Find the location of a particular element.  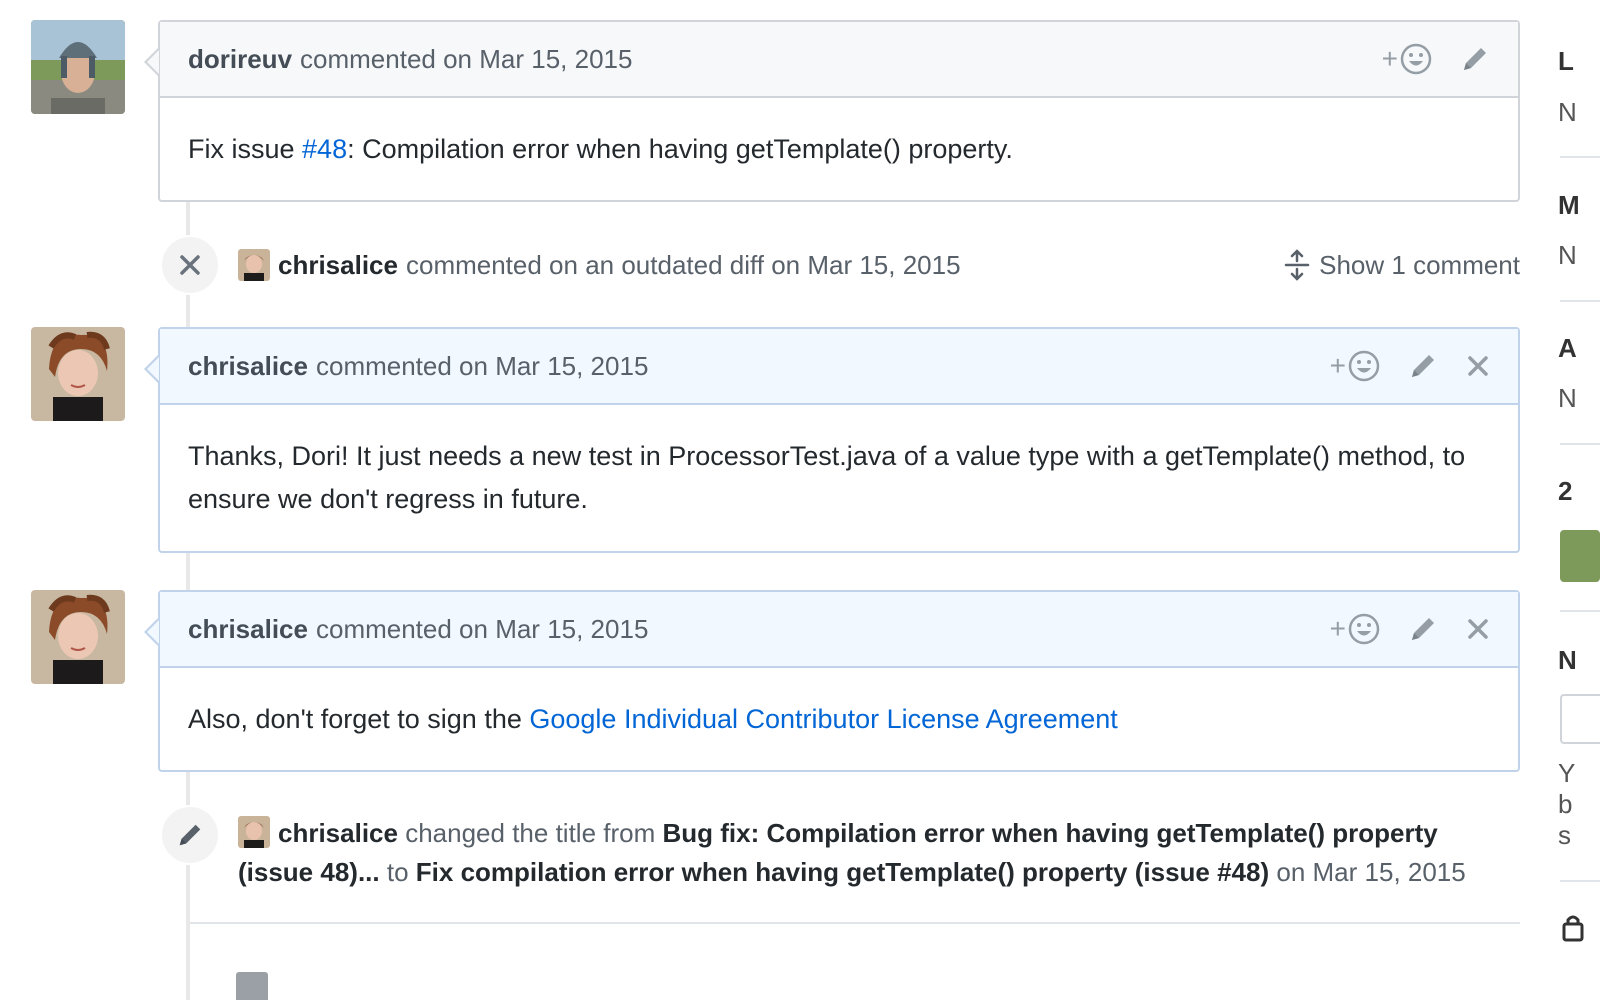

comment-author: dorireuv is located at coordinates (240, 59).